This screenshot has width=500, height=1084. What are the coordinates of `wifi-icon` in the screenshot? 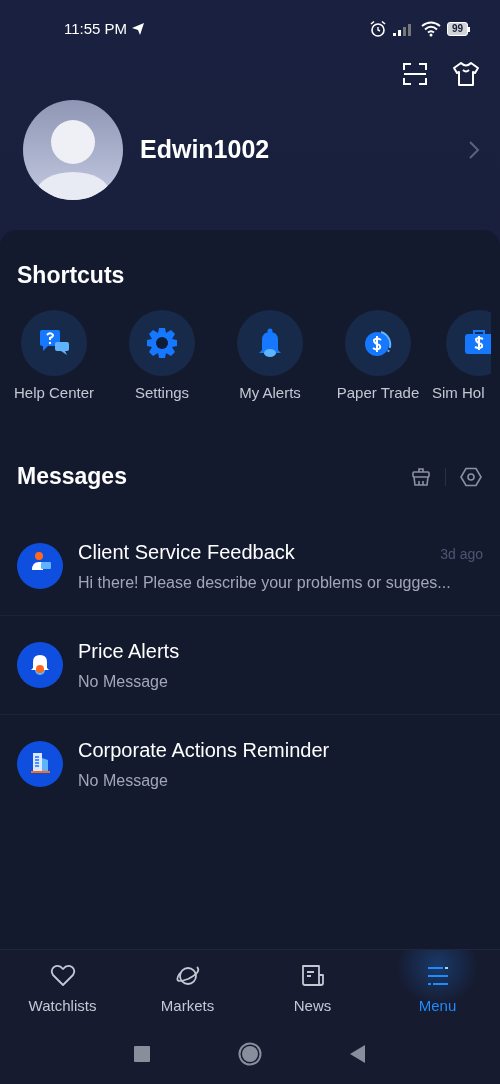 It's located at (430, 29).